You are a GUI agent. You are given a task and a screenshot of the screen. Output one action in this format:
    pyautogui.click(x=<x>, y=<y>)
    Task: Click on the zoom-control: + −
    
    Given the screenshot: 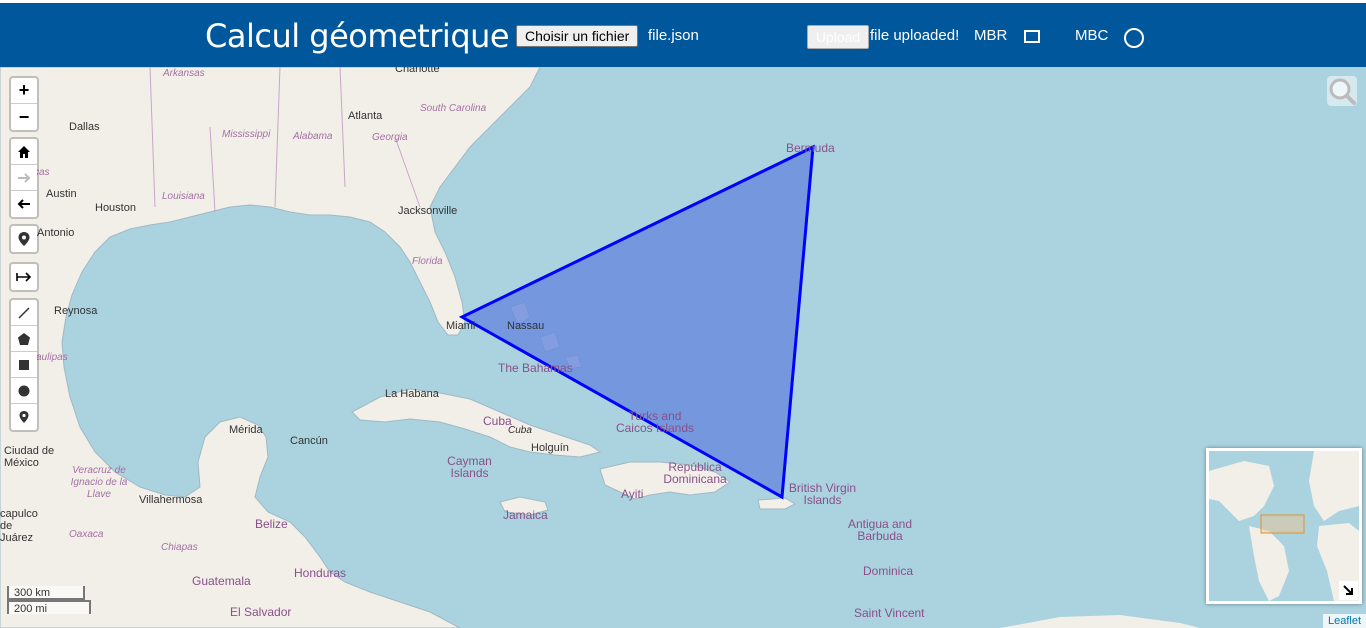 What is the action you would take?
    pyautogui.click(x=24, y=104)
    